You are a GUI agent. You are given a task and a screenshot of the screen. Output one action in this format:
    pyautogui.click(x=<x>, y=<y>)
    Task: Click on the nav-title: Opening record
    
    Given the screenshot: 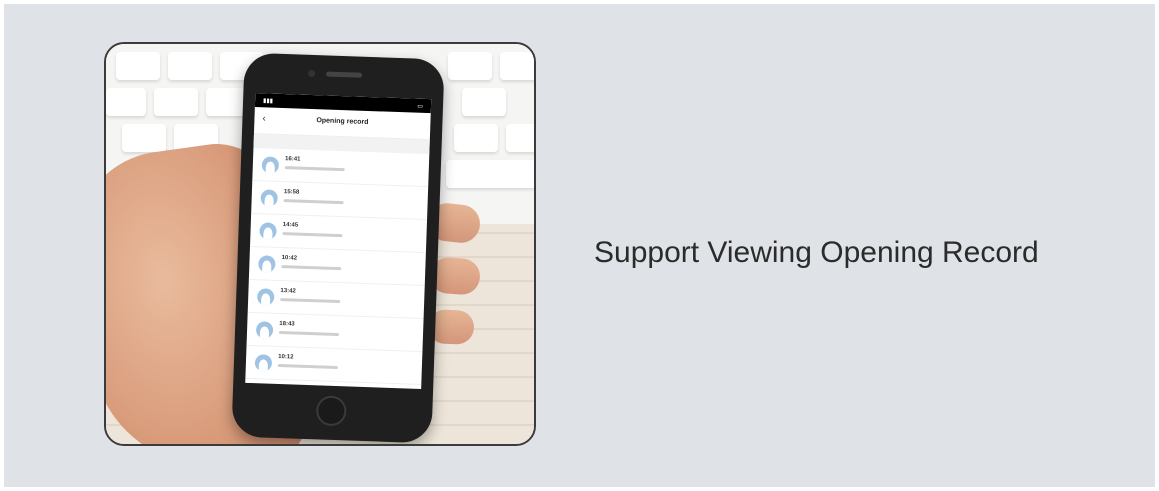 What is the action you would take?
    pyautogui.click(x=342, y=121)
    